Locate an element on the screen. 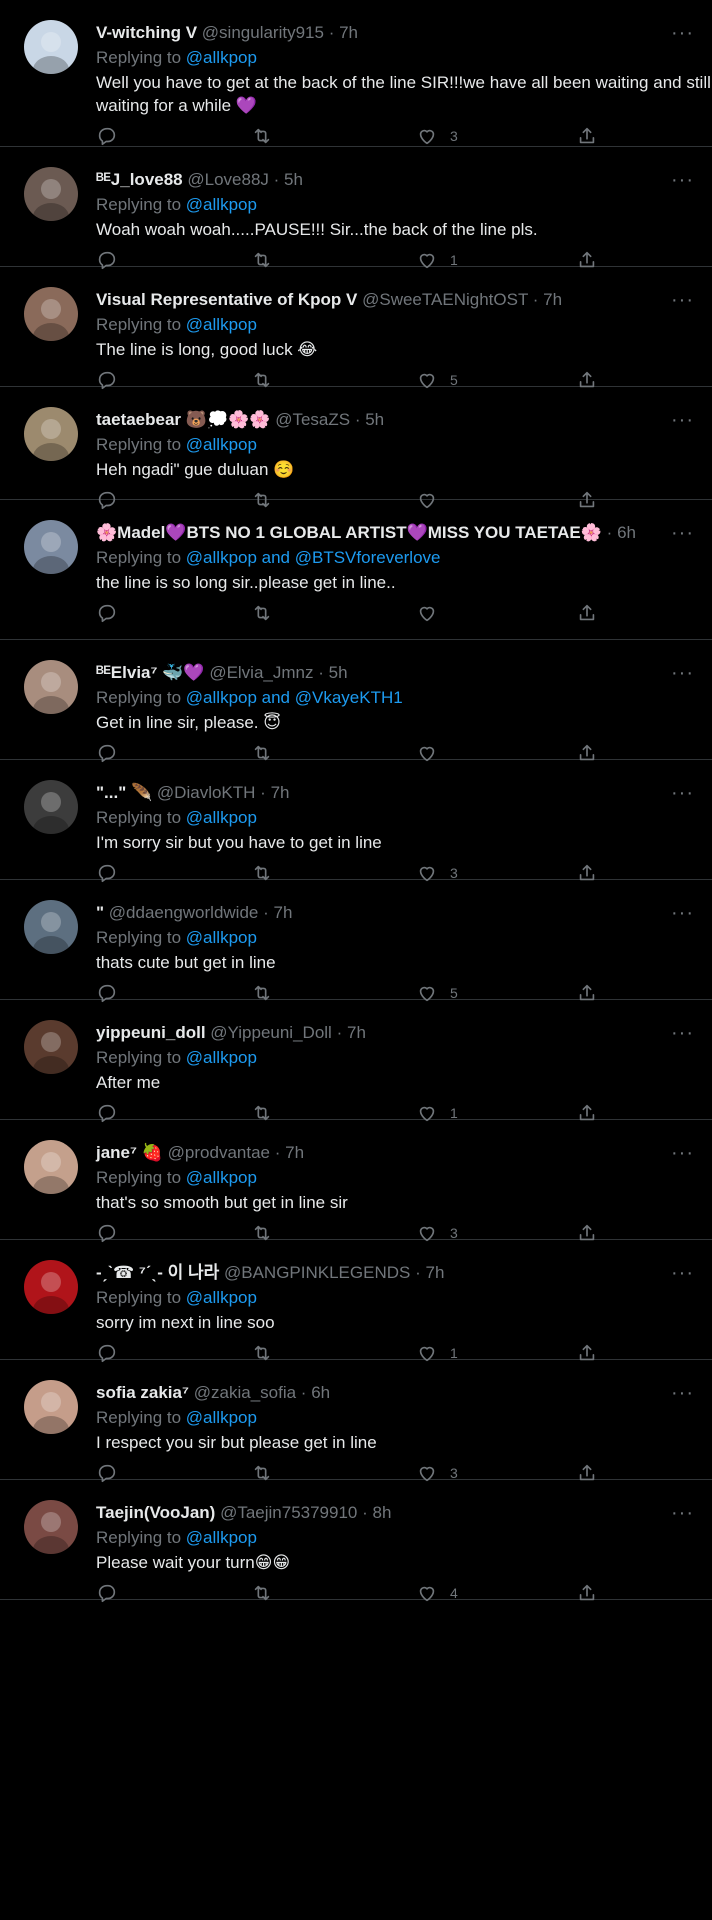 Image resolution: width=712 pixels, height=1920 pixels. display-name: Visual Representative of Kpop V is located at coordinates (226, 299).